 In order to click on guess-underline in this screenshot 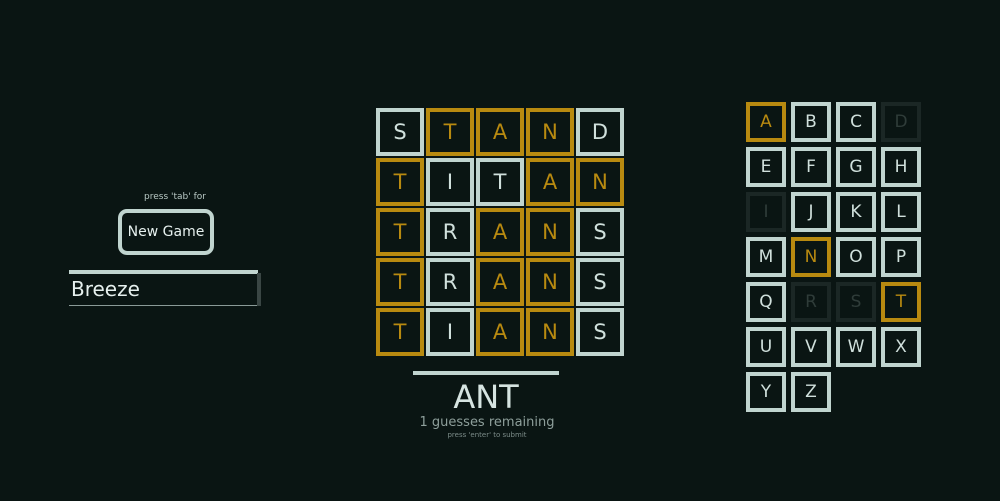, I will do `click(486, 373)`.